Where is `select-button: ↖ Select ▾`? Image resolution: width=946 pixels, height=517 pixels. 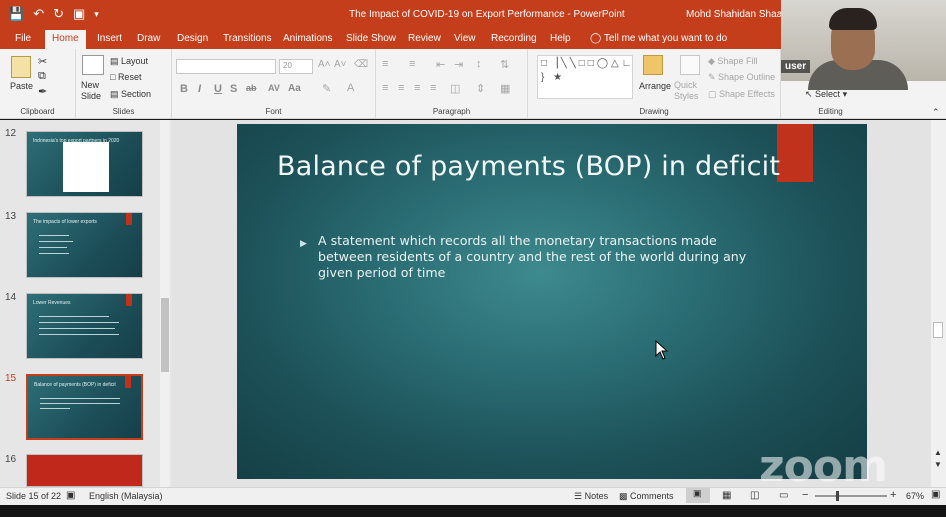
select-button: ↖ Select ▾ is located at coordinates (826, 94).